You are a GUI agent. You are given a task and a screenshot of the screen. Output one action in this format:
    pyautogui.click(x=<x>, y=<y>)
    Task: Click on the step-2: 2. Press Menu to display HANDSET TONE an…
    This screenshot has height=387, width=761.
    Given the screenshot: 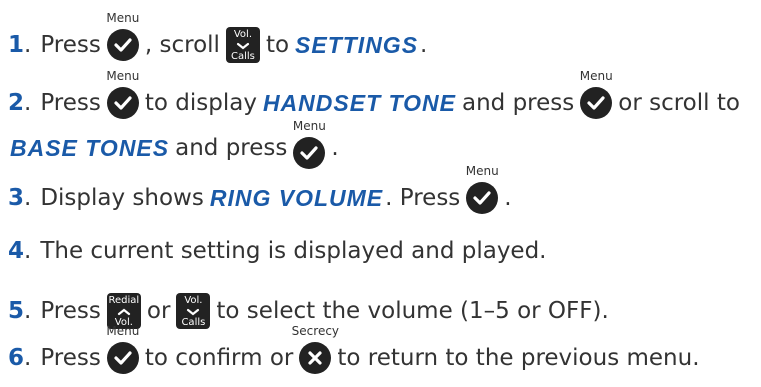 What is the action you would take?
    pyautogui.click(x=374, y=94)
    